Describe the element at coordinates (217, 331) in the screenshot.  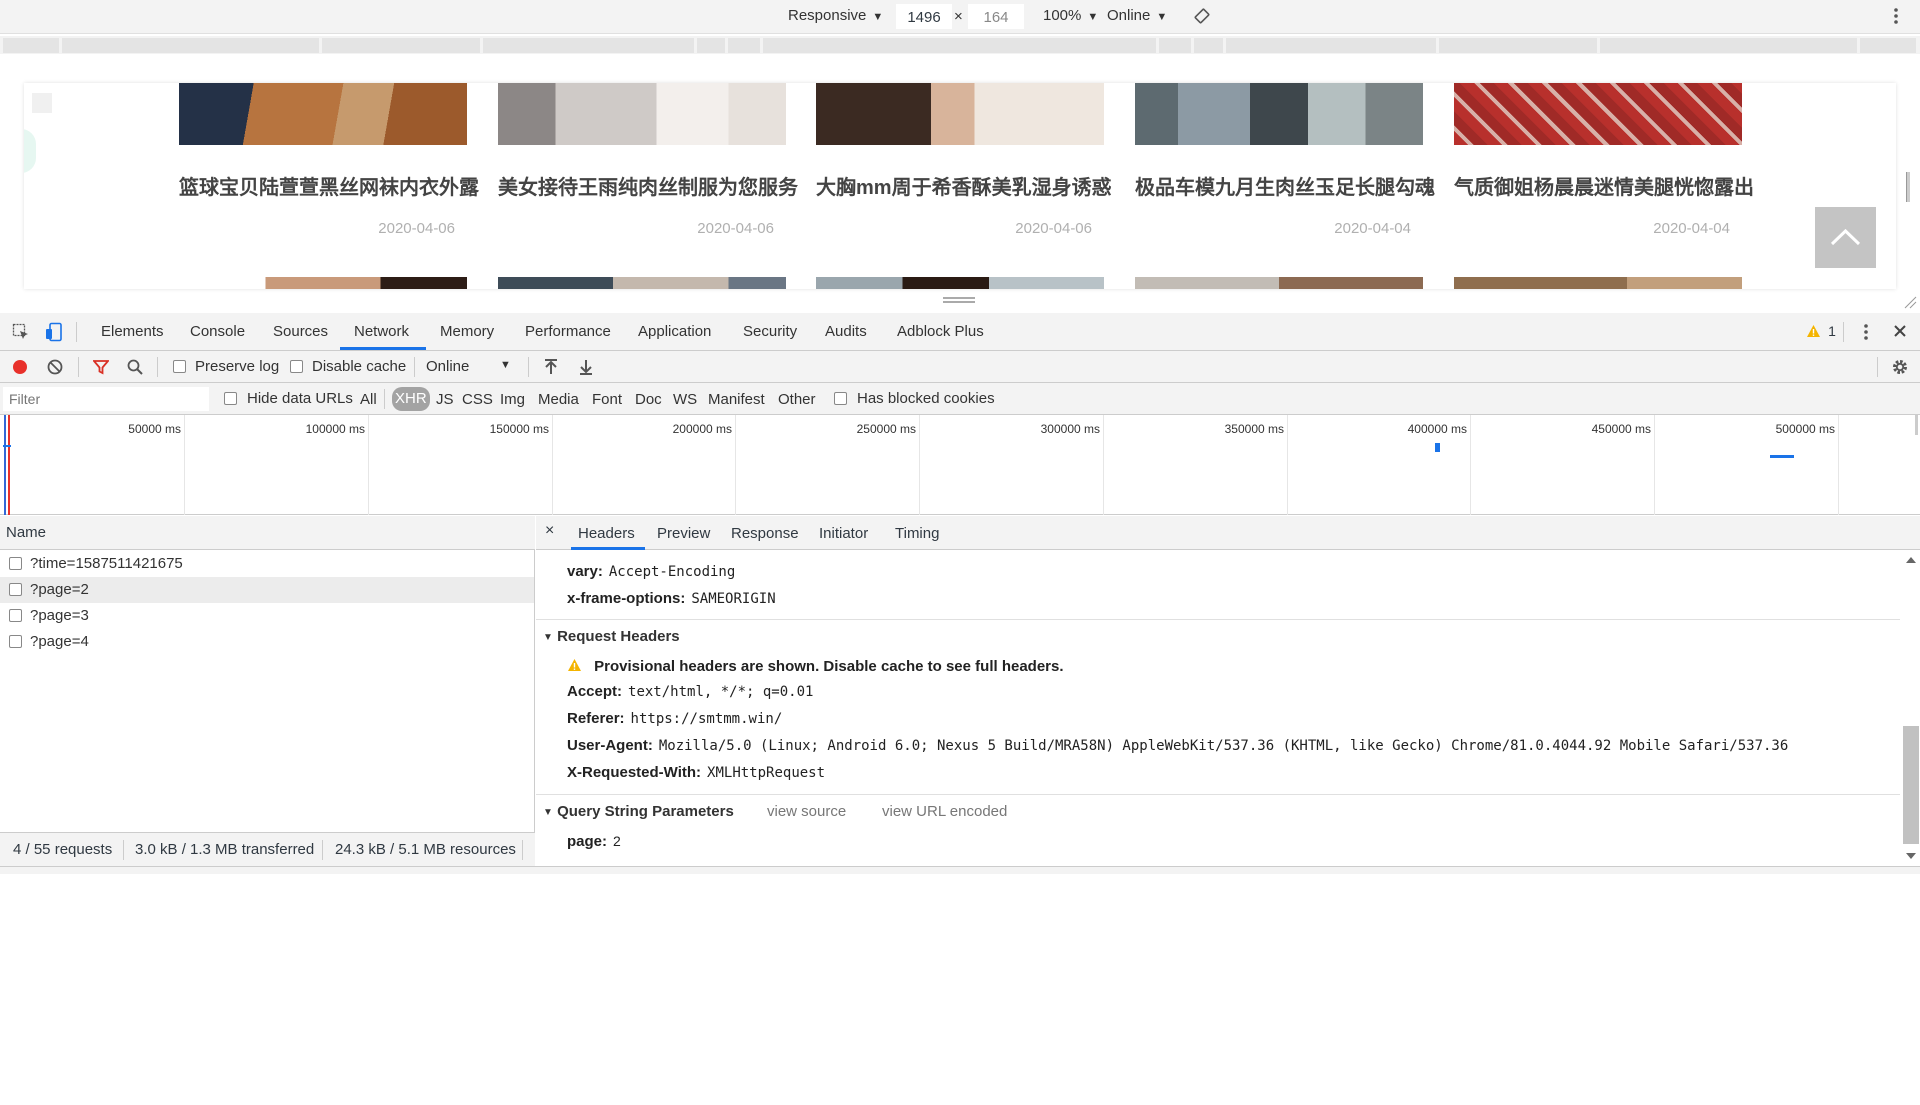
I see `tab-console: Console` at that location.